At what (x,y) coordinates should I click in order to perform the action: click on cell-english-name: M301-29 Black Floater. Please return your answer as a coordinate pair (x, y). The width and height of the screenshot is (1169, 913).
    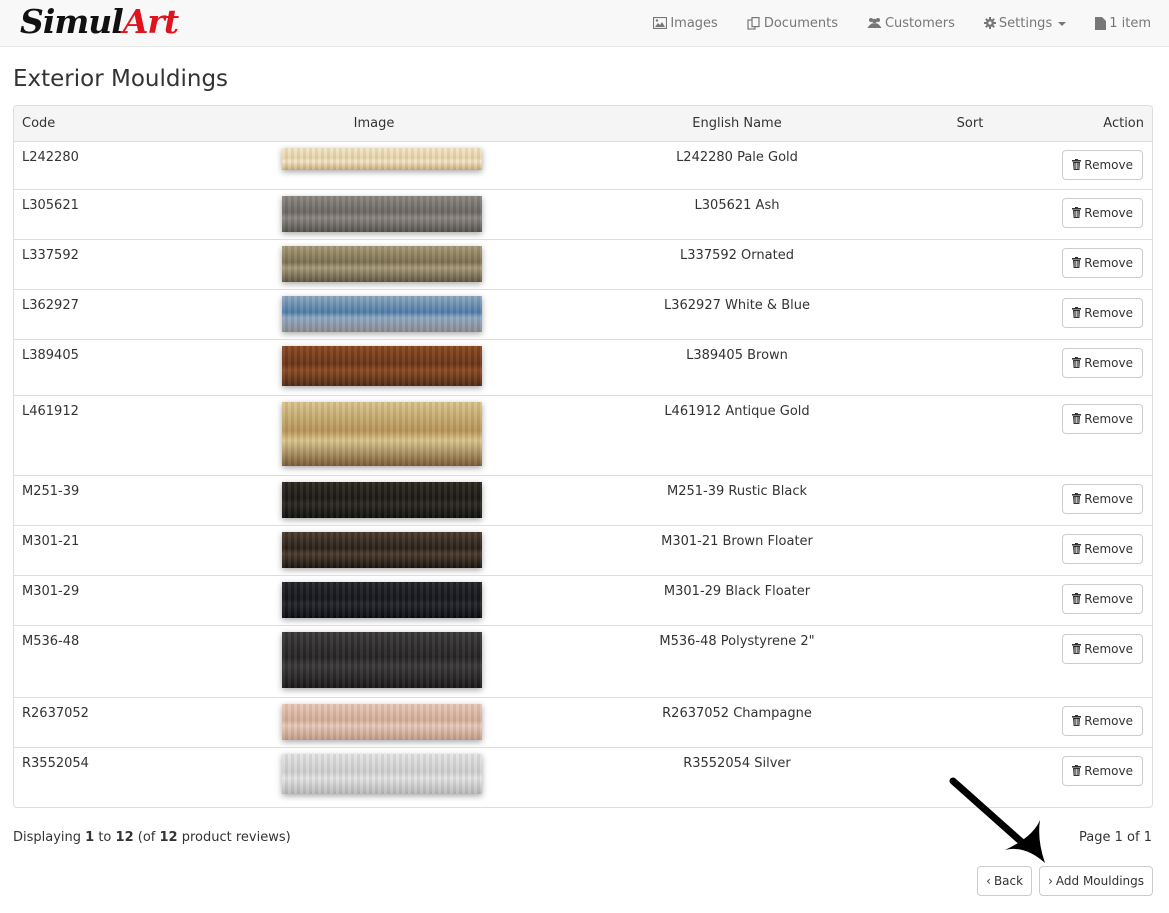
    Looking at the image, I should click on (737, 599).